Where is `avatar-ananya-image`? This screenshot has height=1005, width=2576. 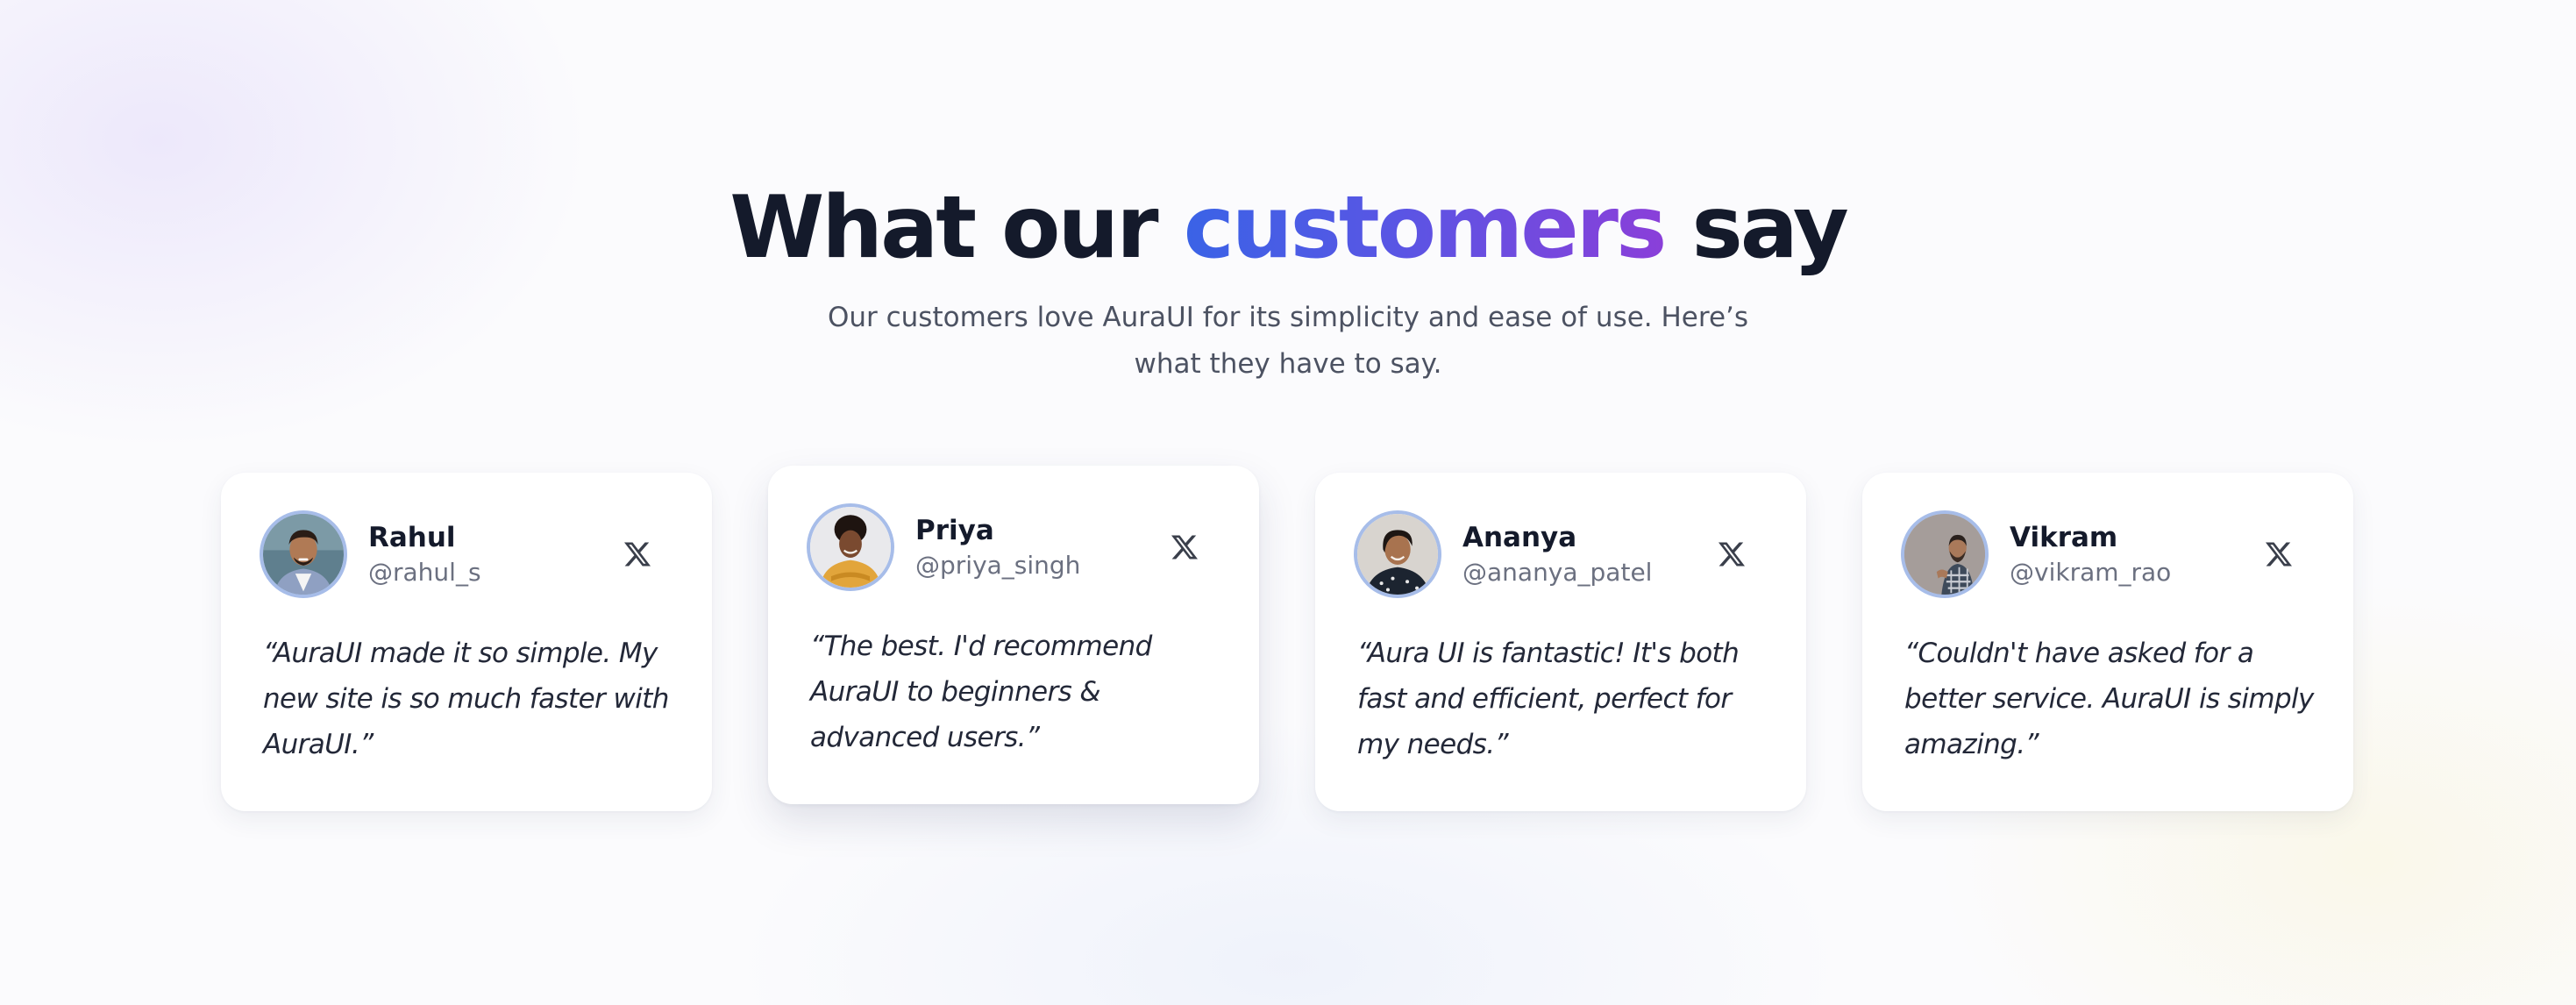
avatar-ananya-image is located at coordinates (1397, 554).